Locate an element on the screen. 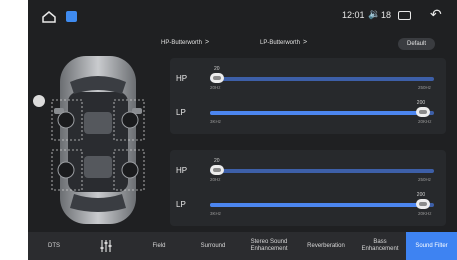 The width and height of the screenshot is (457, 260). tab-surround-label: Surround is located at coordinates (213, 245).